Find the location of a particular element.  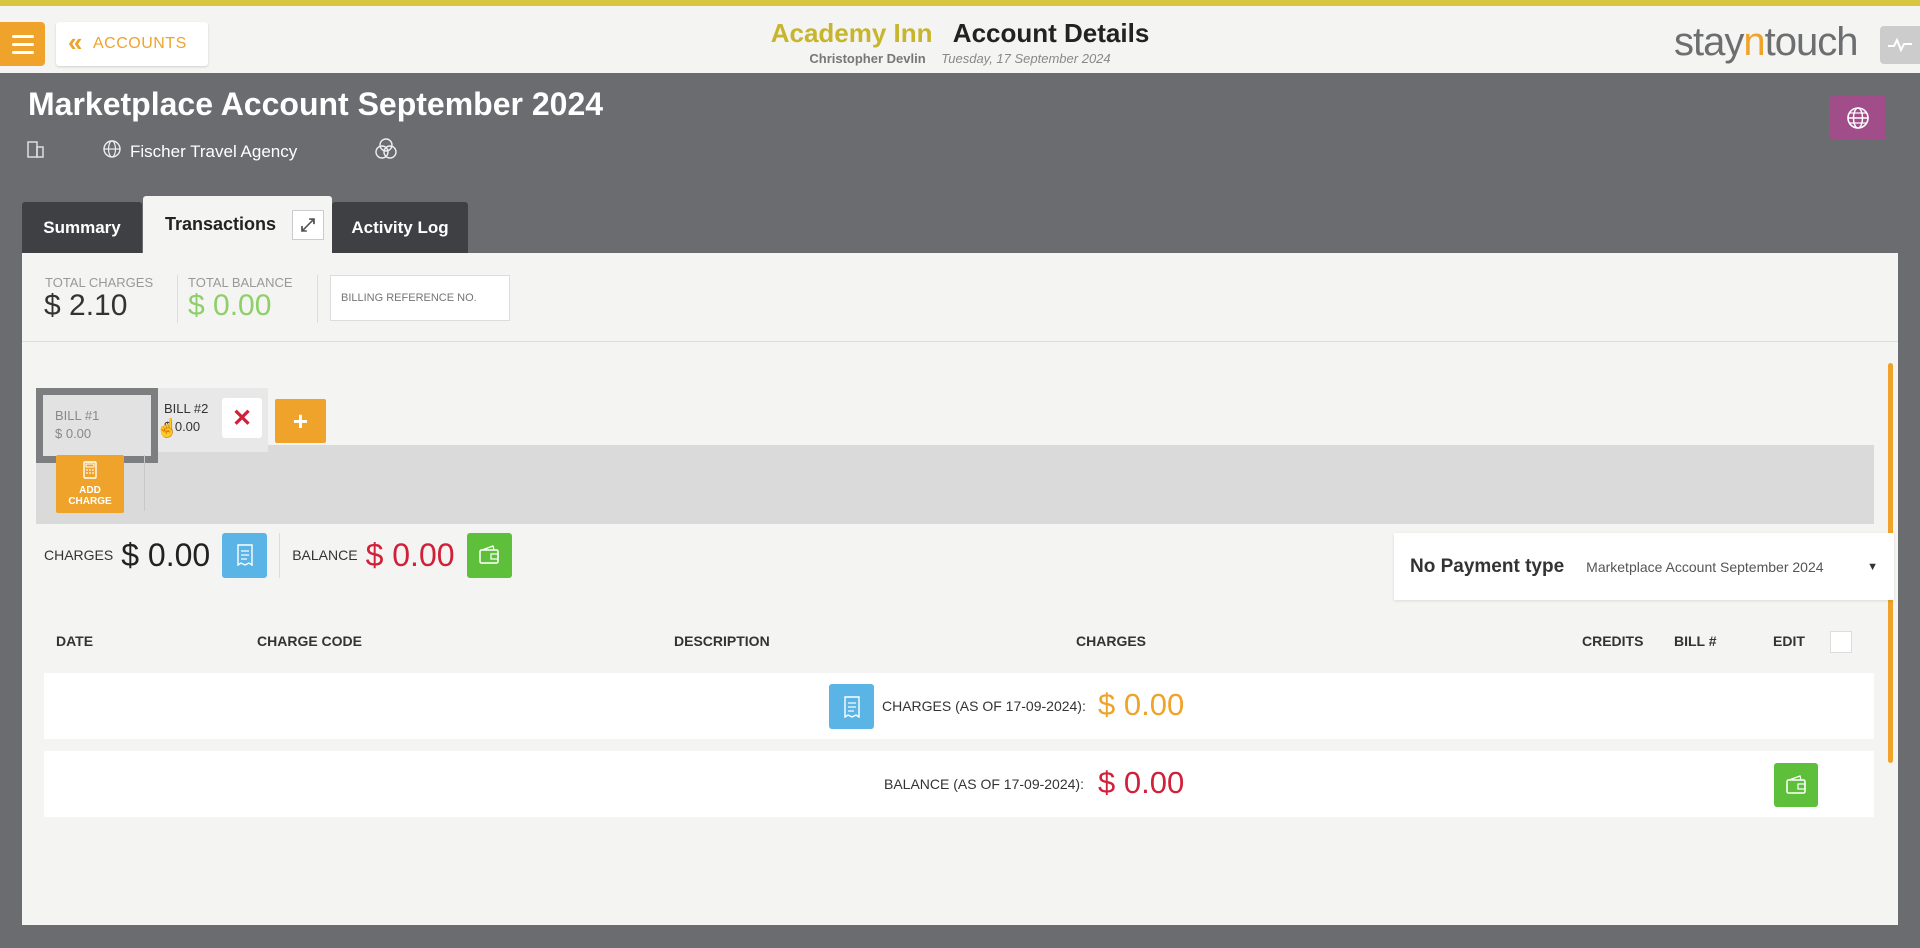

account-info-row: Fischer Travel Agency is located at coordinates (212, 152).